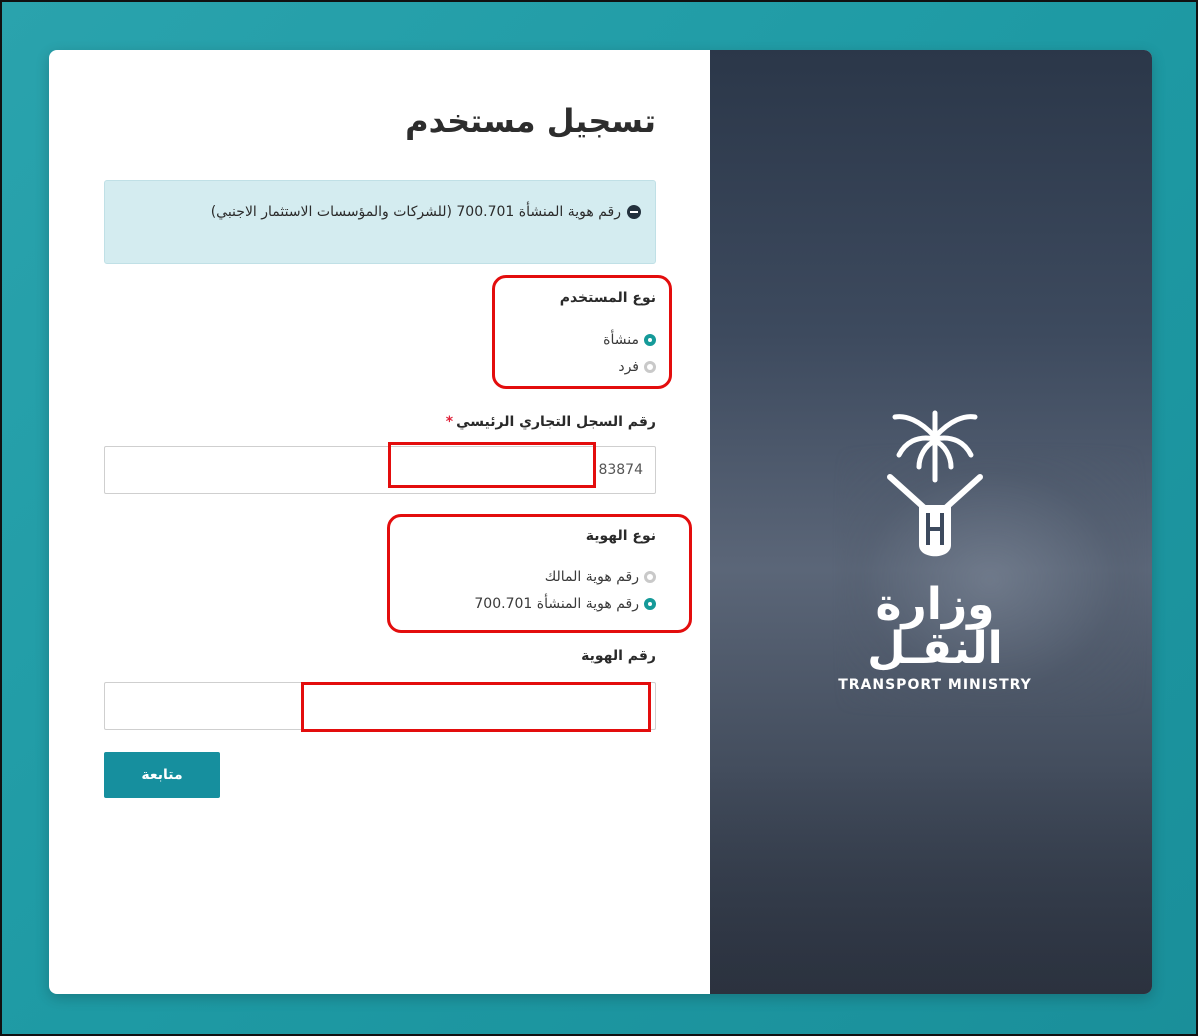  What do you see at coordinates (556, 422) in the screenshot?
I see `cr-number-label-text: رقم السجل التجاري الرئيسي` at bounding box center [556, 422].